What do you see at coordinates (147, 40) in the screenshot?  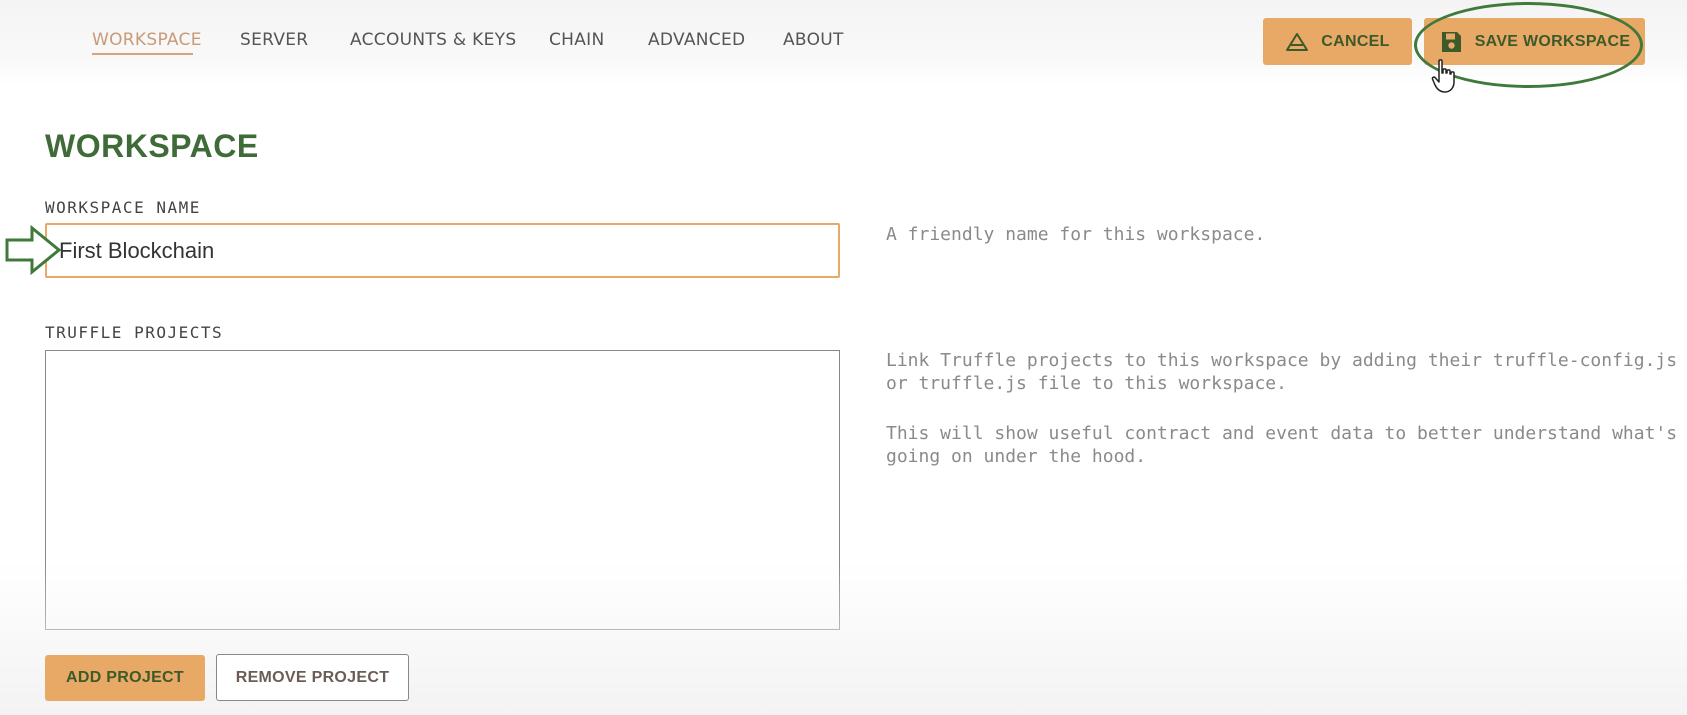 I see `tab-workspace: WORKSPACE` at bounding box center [147, 40].